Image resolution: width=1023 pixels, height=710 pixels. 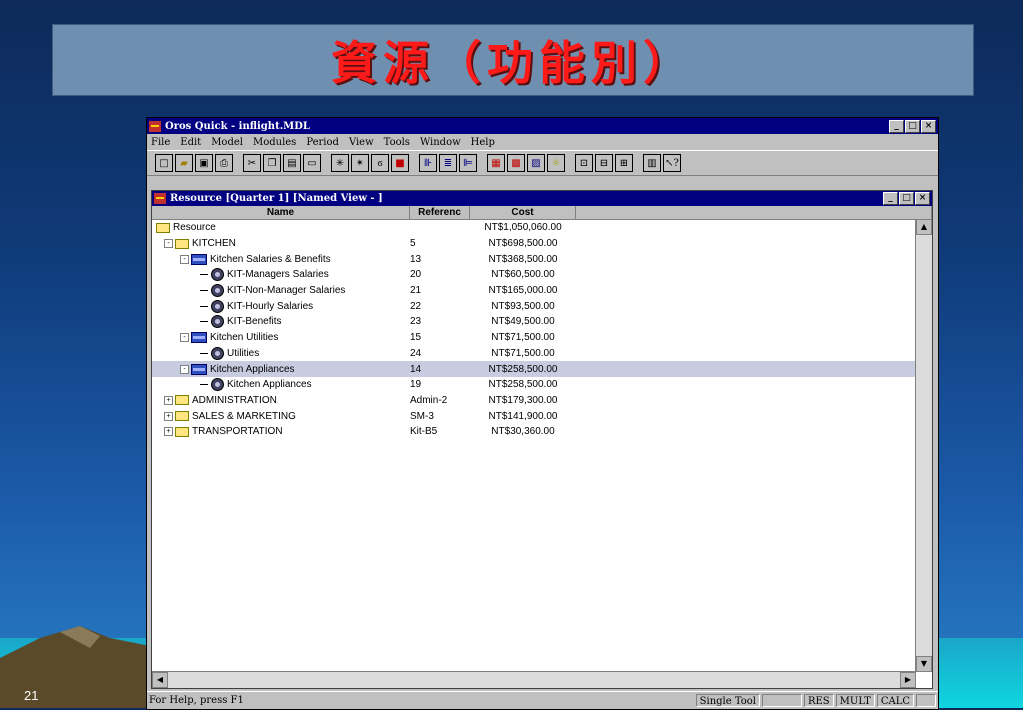 What do you see at coordinates (281, 259) in the screenshot?
I see `cell-name: - Kitchen Salaries & Benefits` at bounding box center [281, 259].